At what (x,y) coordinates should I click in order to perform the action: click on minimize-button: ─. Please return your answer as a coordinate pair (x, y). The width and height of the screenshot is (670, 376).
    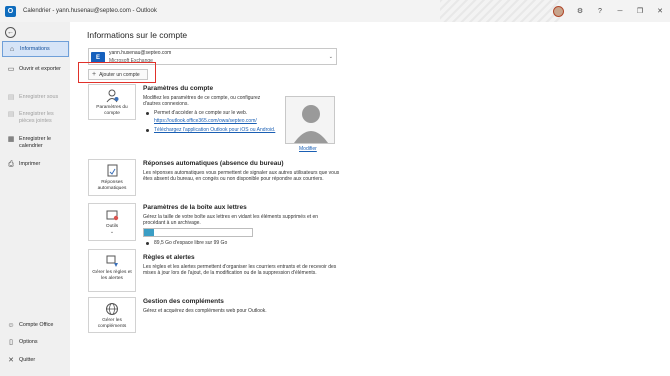
    Looking at the image, I should click on (620, 11).